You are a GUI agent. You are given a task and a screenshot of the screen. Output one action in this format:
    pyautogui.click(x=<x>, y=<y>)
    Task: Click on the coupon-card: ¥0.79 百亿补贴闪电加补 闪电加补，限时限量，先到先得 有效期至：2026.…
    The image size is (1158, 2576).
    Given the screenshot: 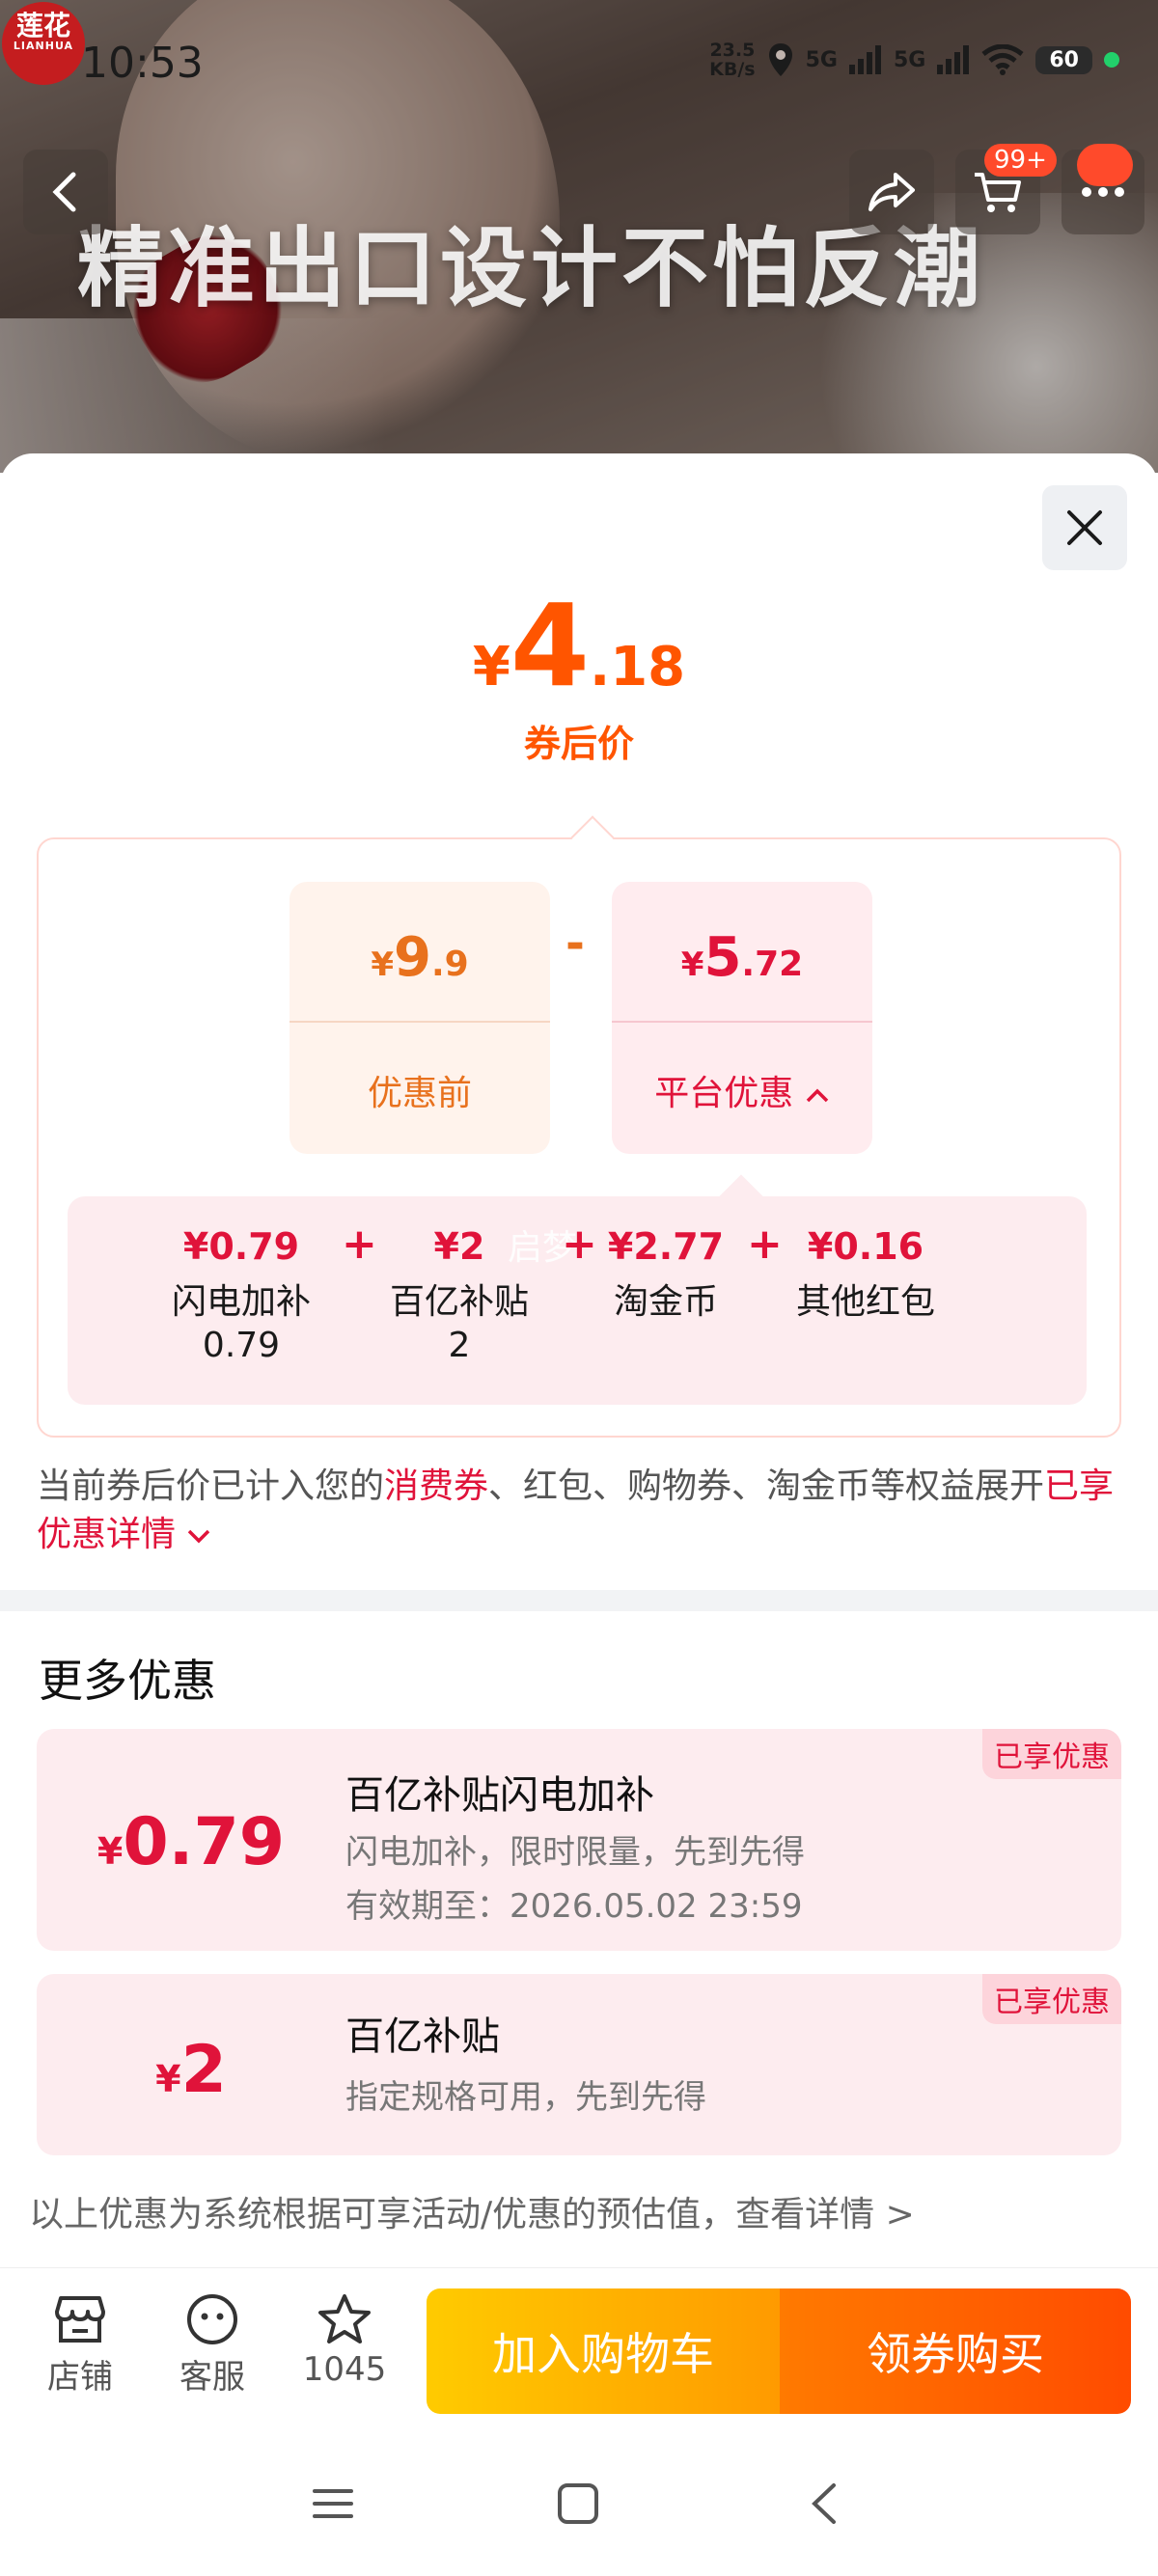 What is the action you would take?
    pyautogui.click(x=579, y=1840)
    